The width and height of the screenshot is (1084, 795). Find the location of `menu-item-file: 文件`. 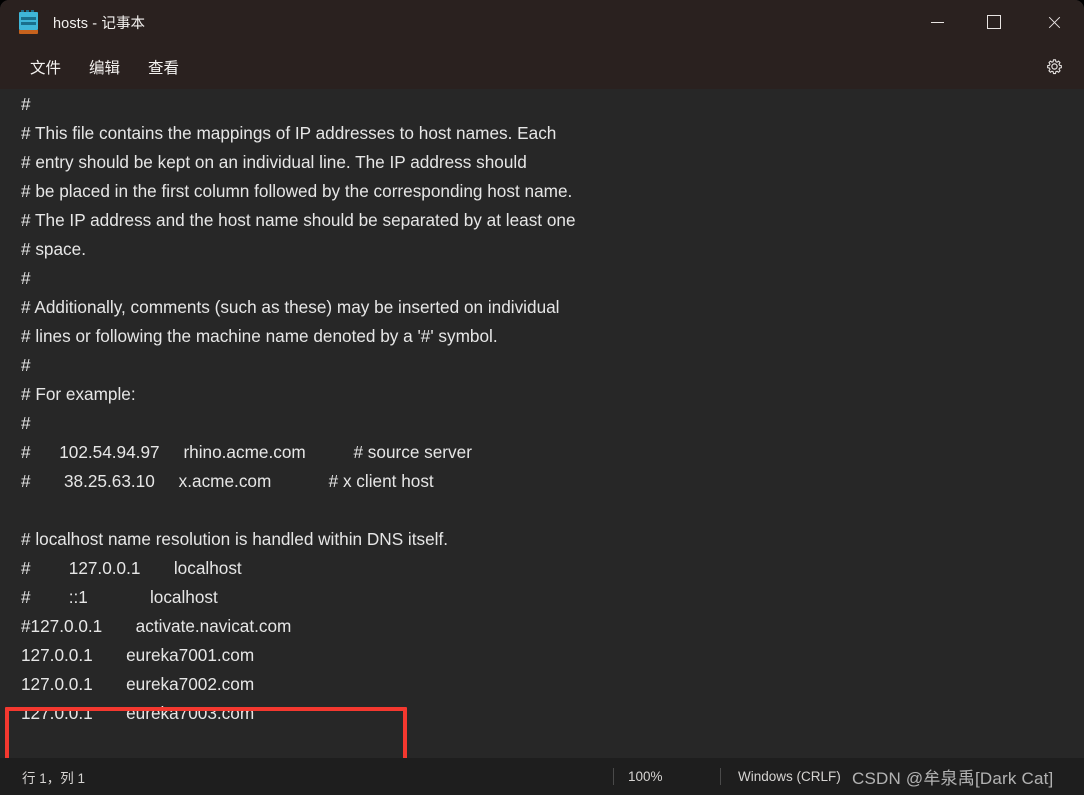

menu-item-file: 文件 is located at coordinates (45, 67).